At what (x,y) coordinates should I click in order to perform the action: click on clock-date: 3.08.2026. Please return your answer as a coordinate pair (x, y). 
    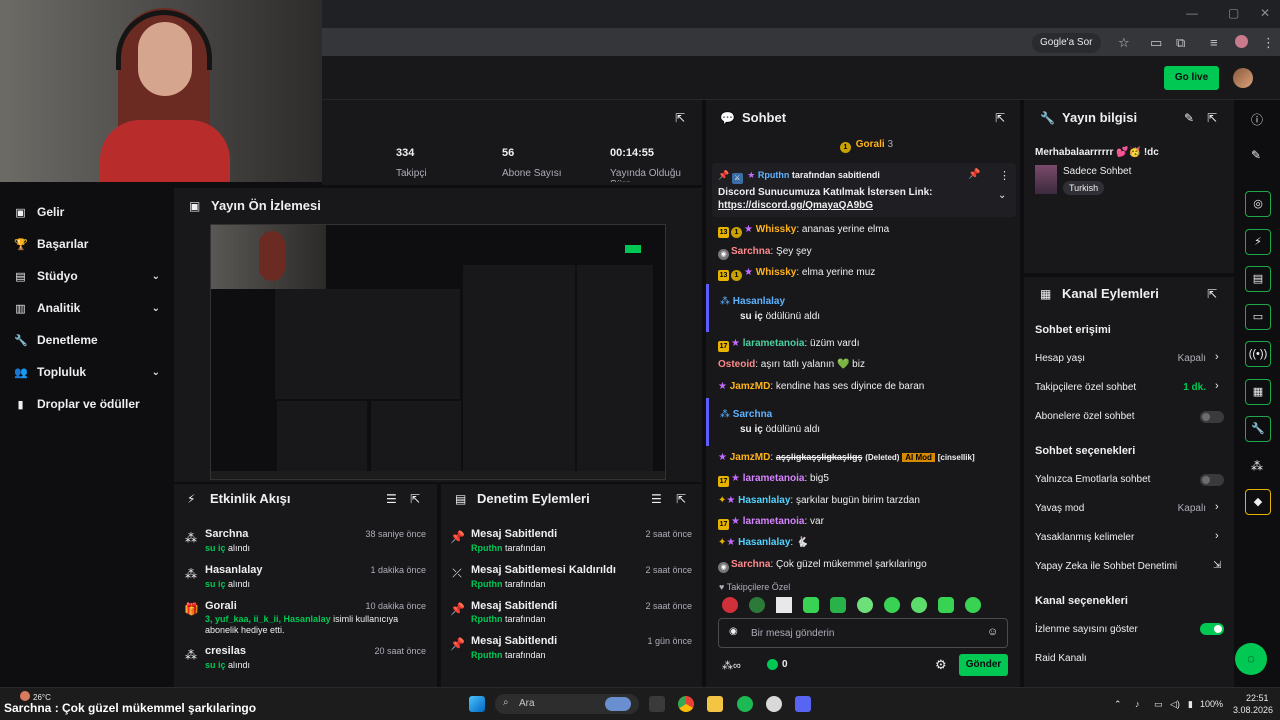
    Looking at the image, I should click on (1253, 710).